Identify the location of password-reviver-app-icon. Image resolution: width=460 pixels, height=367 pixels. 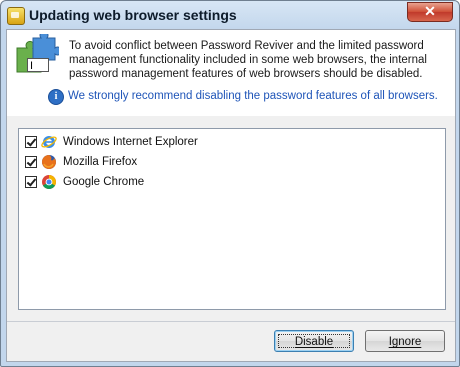
(16, 16).